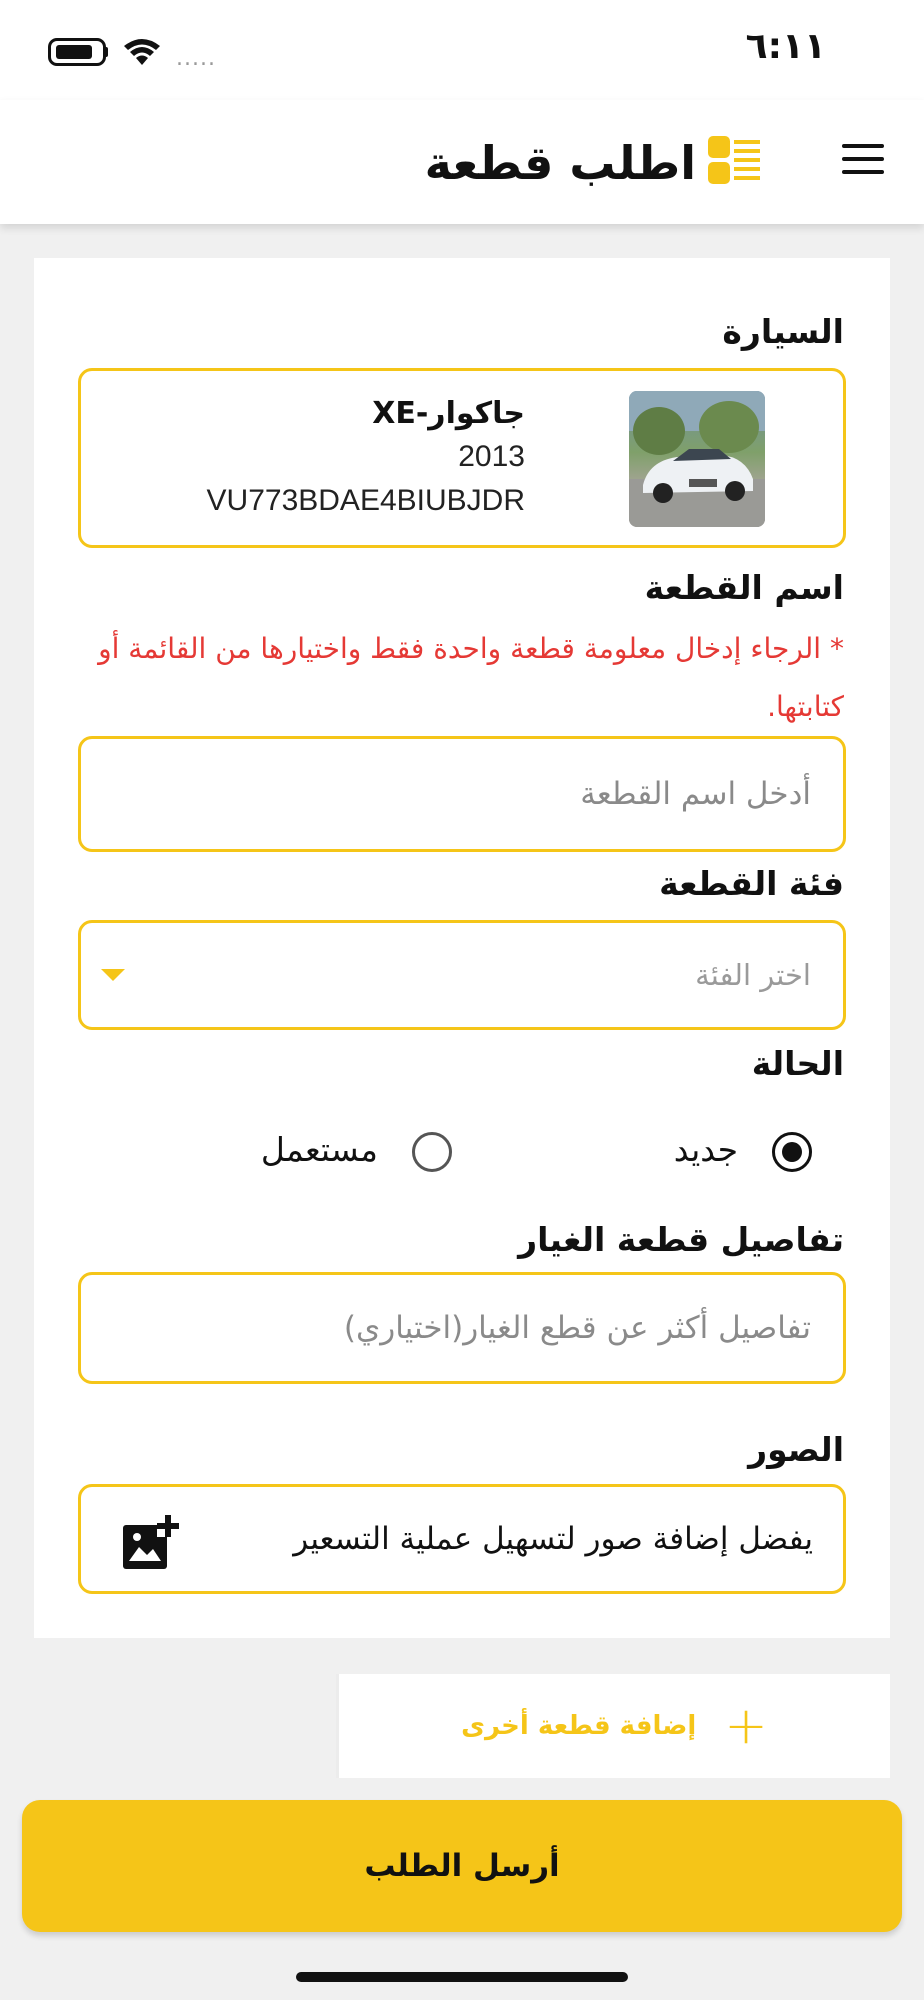  What do you see at coordinates (462, 794) in the screenshot?
I see `part-name-input: أدخل اسم القطعة` at bounding box center [462, 794].